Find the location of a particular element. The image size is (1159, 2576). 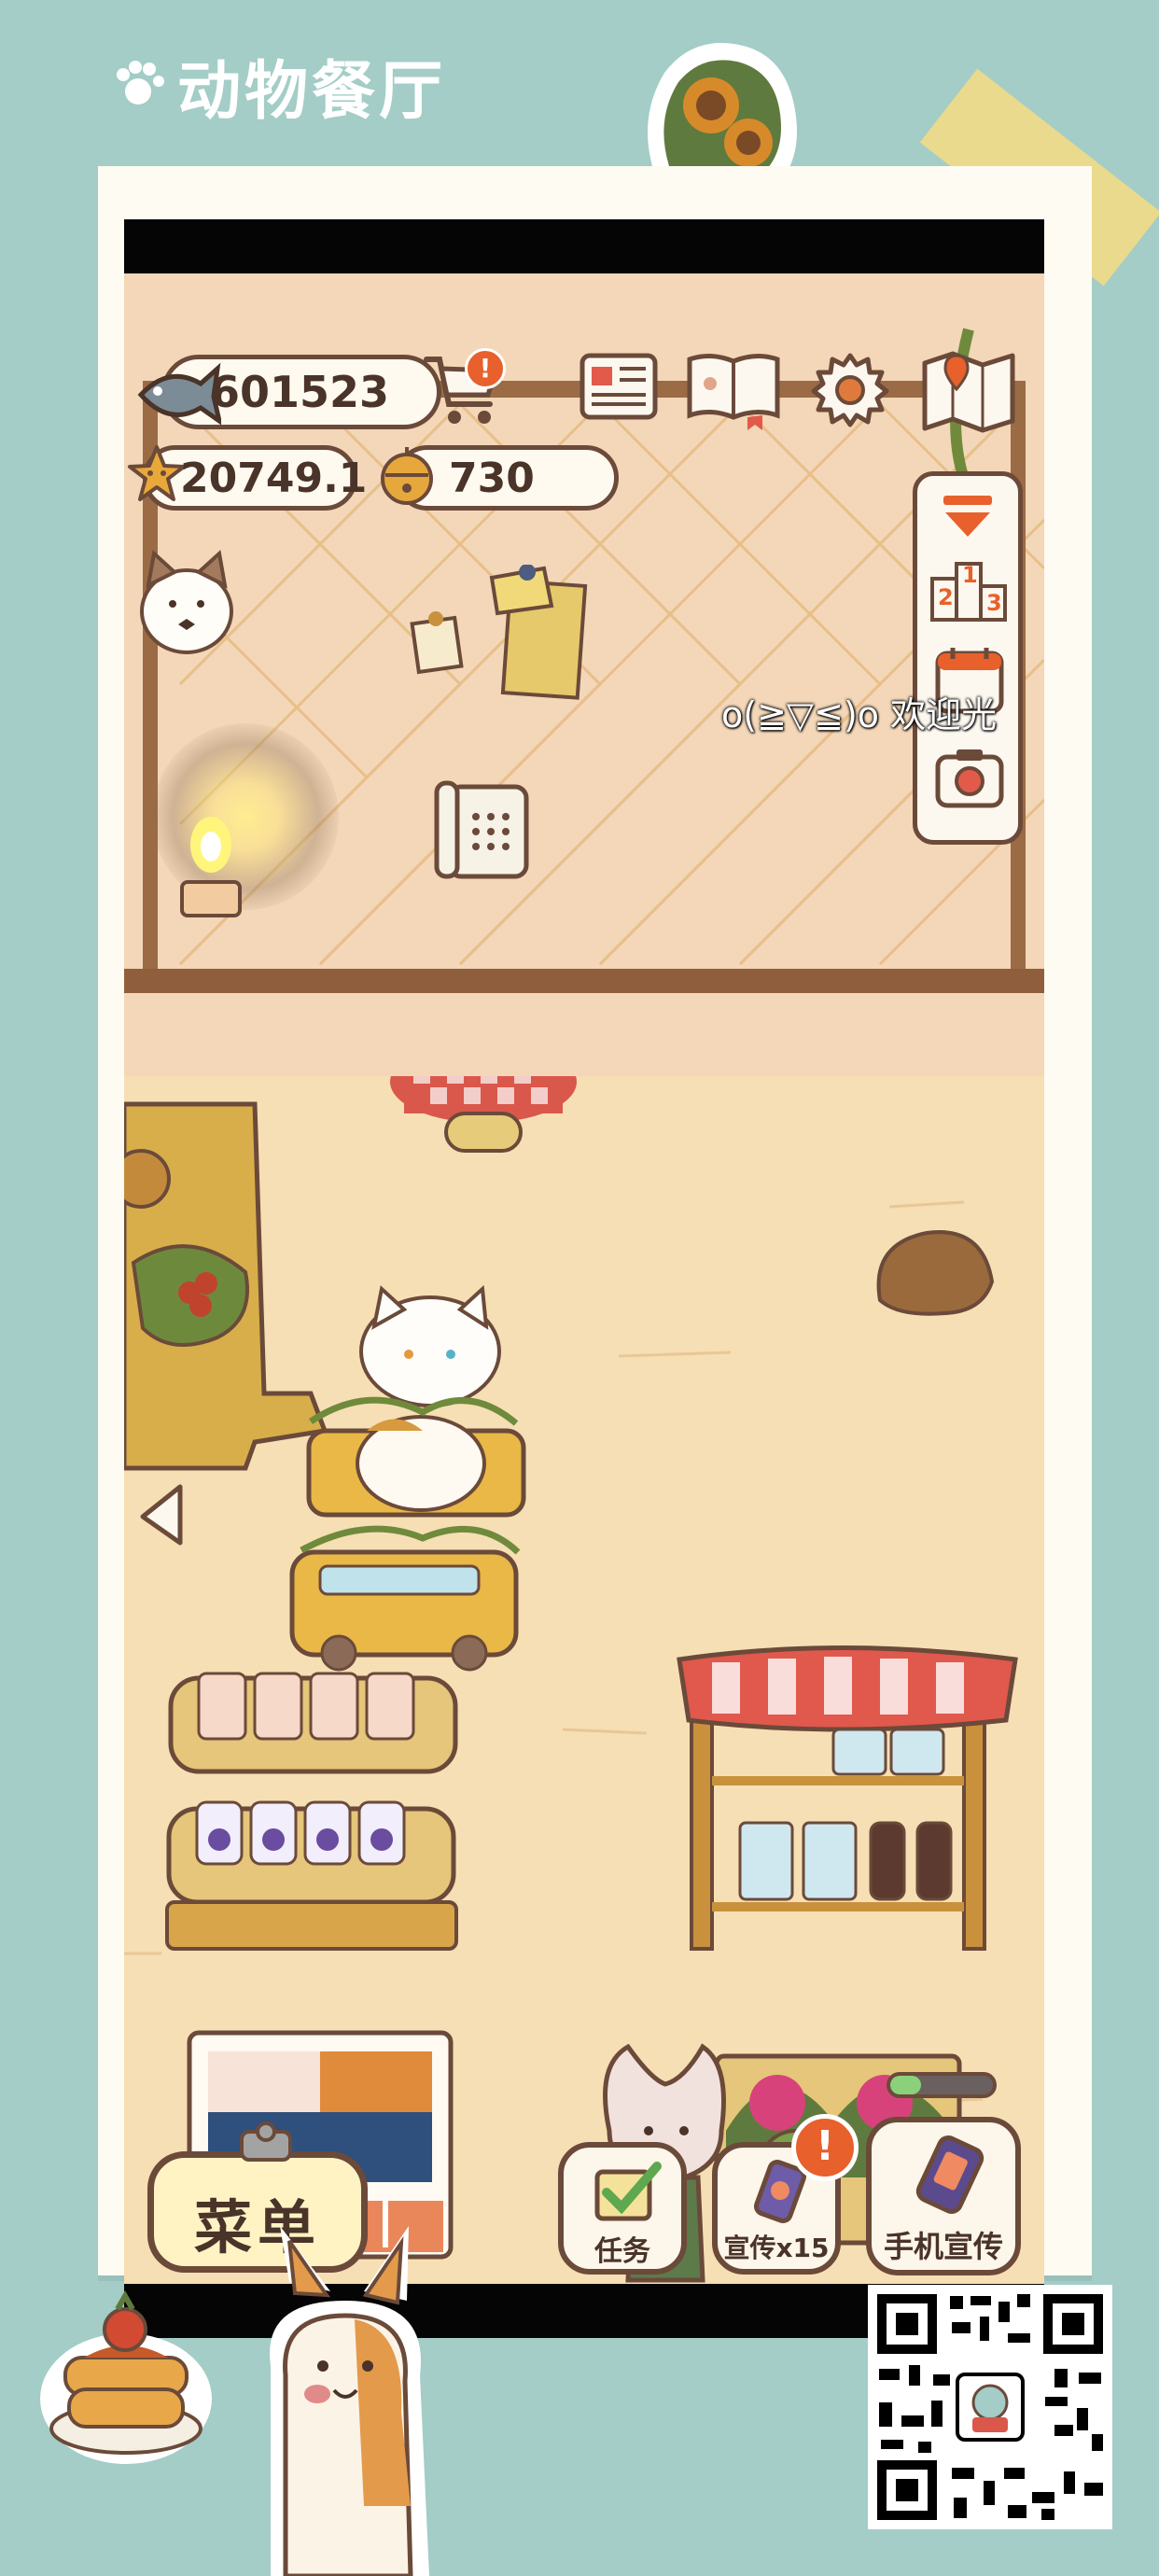

camera-icon is located at coordinates (969, 777).